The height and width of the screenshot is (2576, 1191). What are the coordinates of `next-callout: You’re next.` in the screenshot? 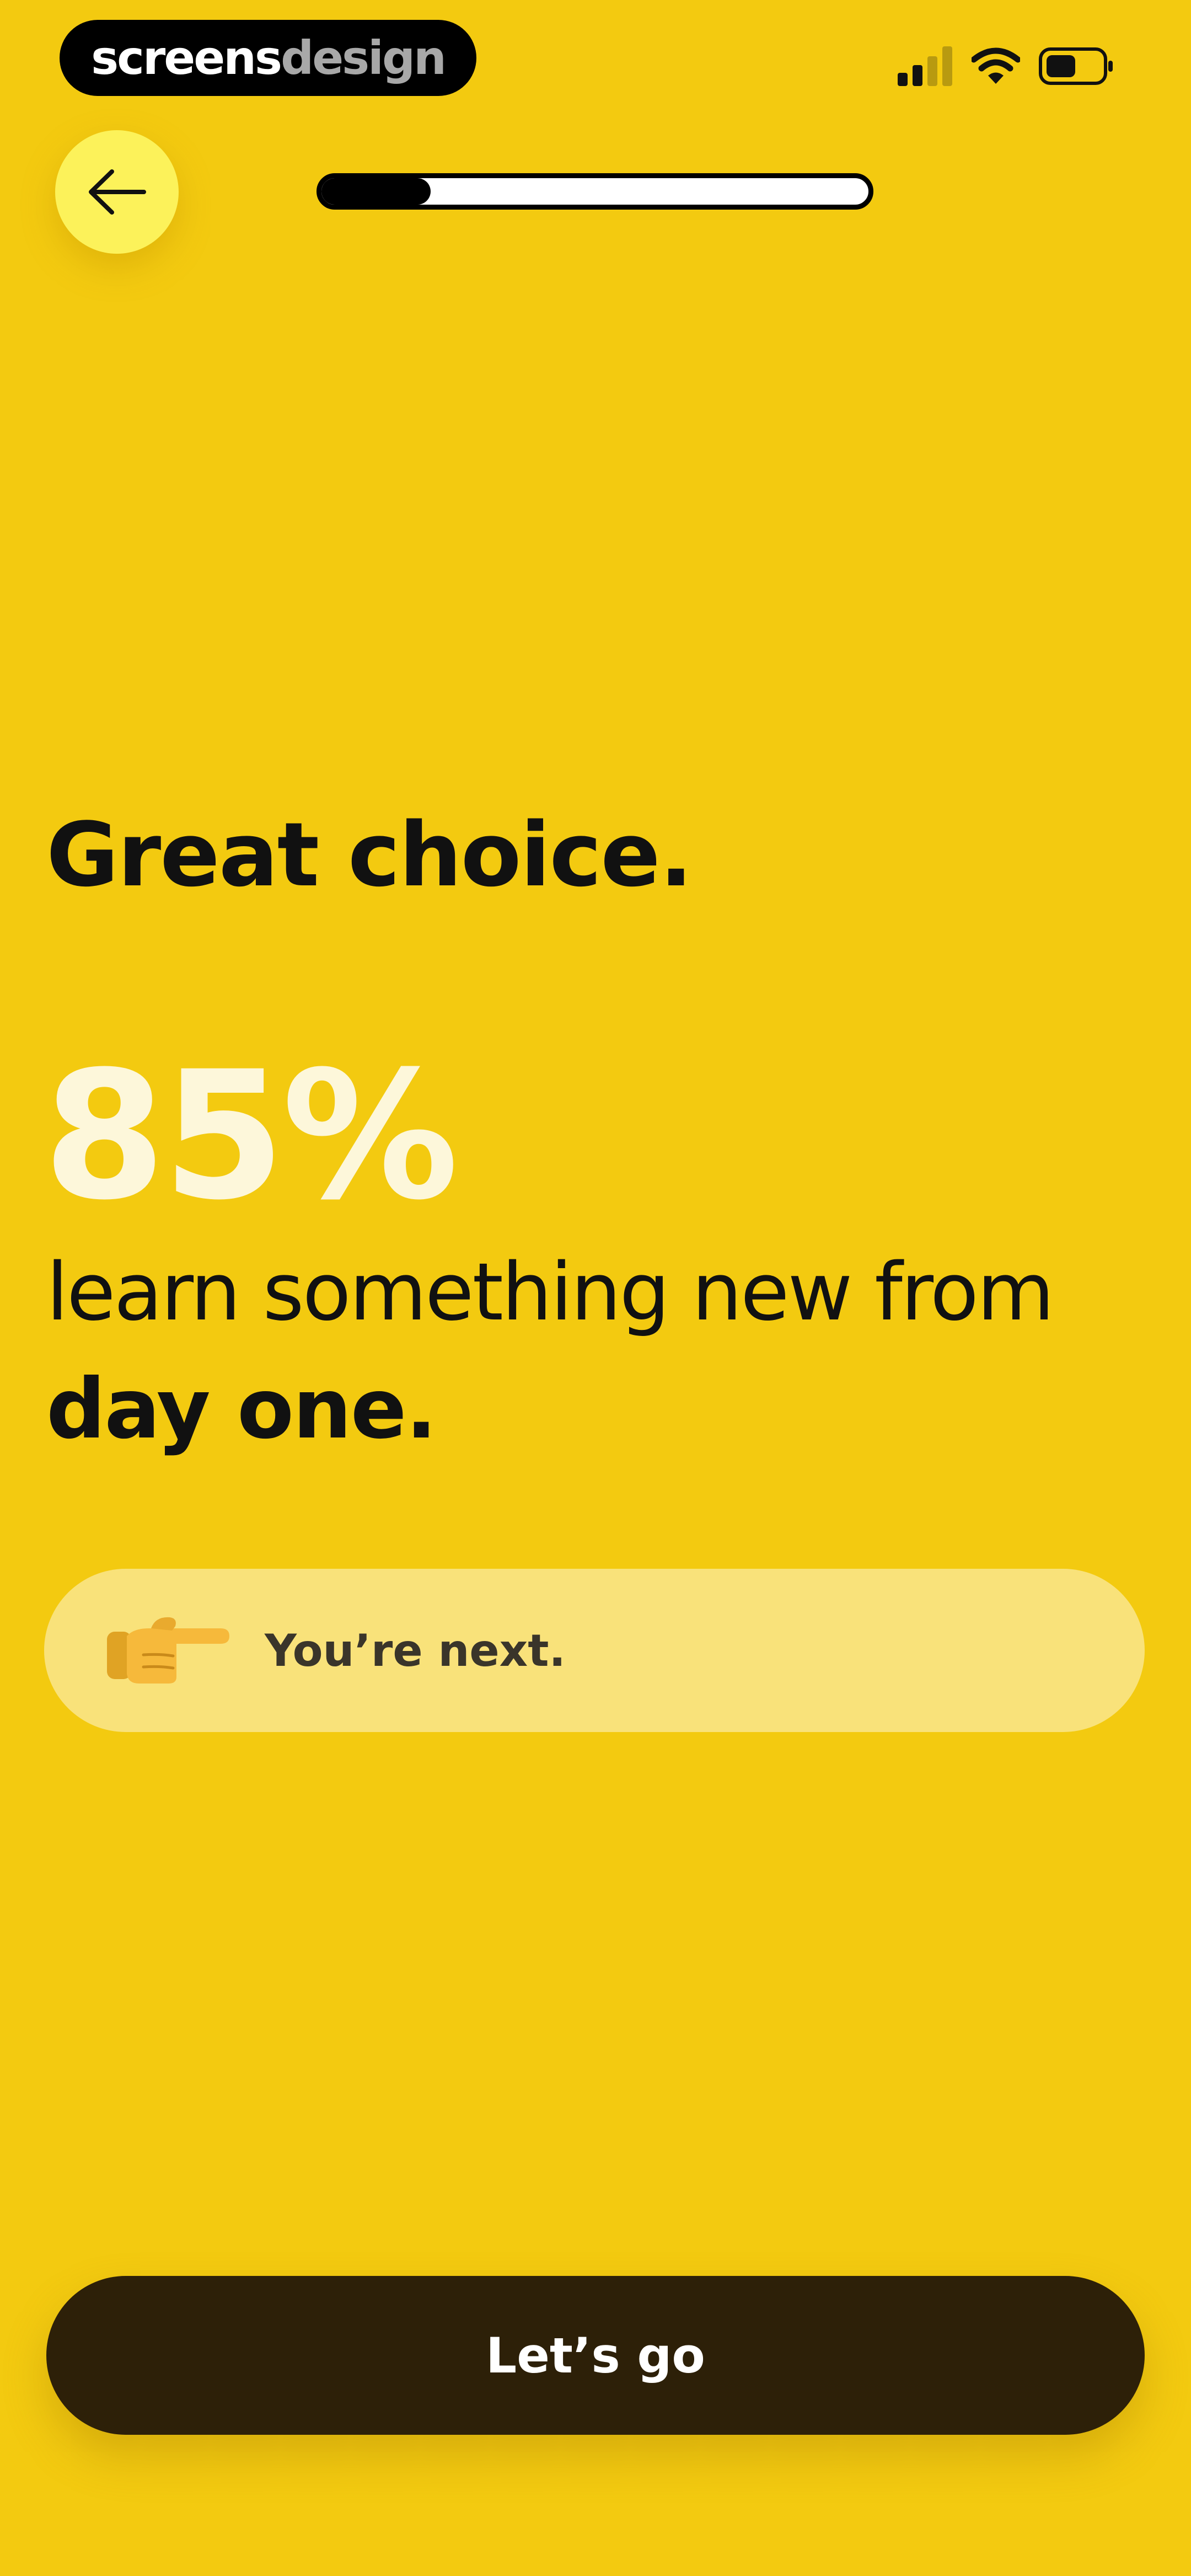 It's located at (594, 1650).